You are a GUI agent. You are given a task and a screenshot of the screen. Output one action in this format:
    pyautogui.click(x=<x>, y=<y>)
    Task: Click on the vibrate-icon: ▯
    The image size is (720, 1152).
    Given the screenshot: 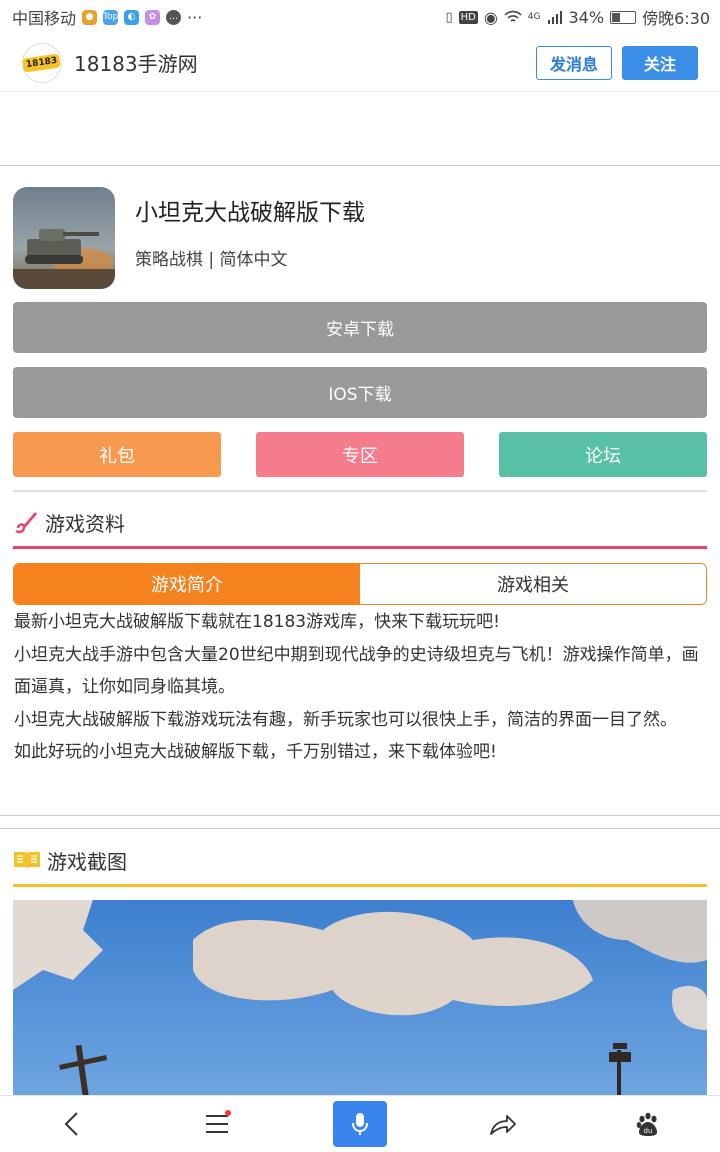 What is the action you would take?
    pyautogui.click(x=449, y=17)
    